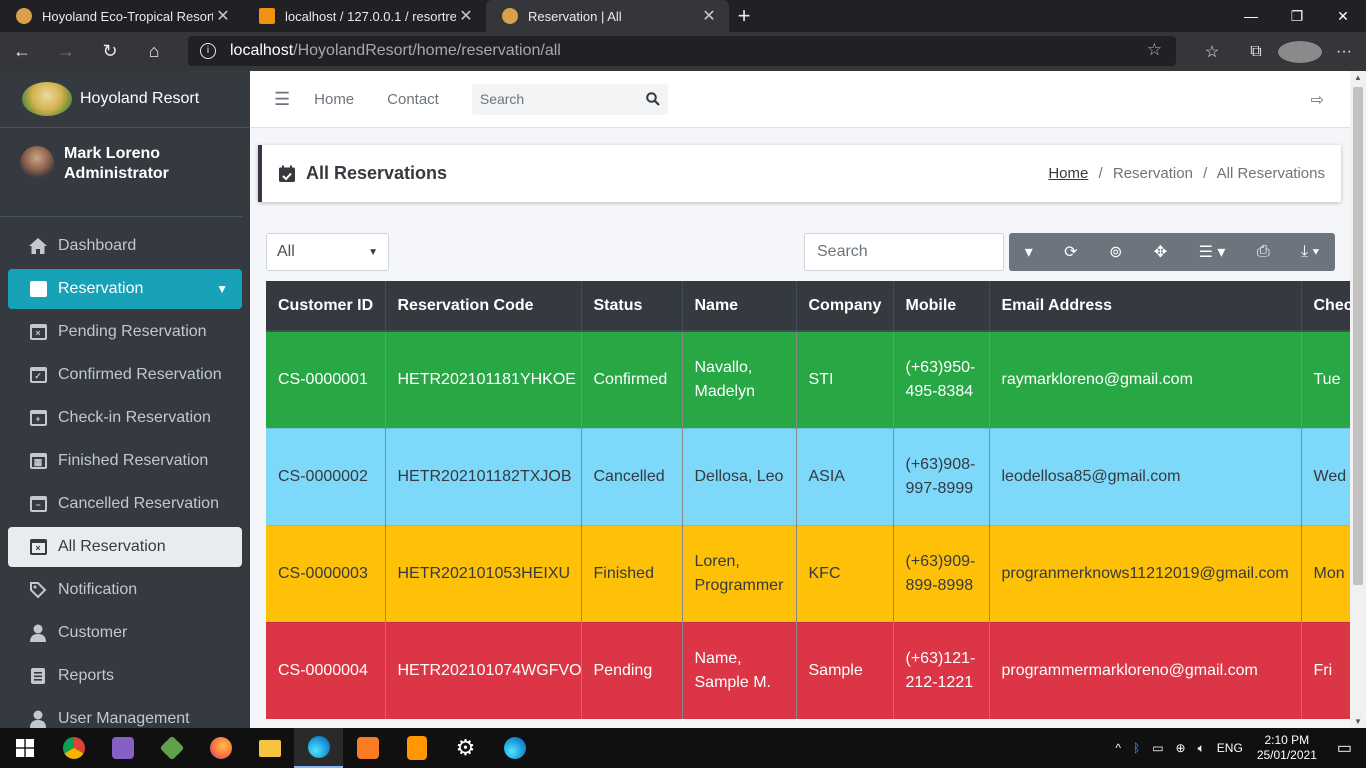  Describe the element at coordinates (125, 289) in the screenshot. I see `sidebar-item-reservation: Reservation ▼` at that location.